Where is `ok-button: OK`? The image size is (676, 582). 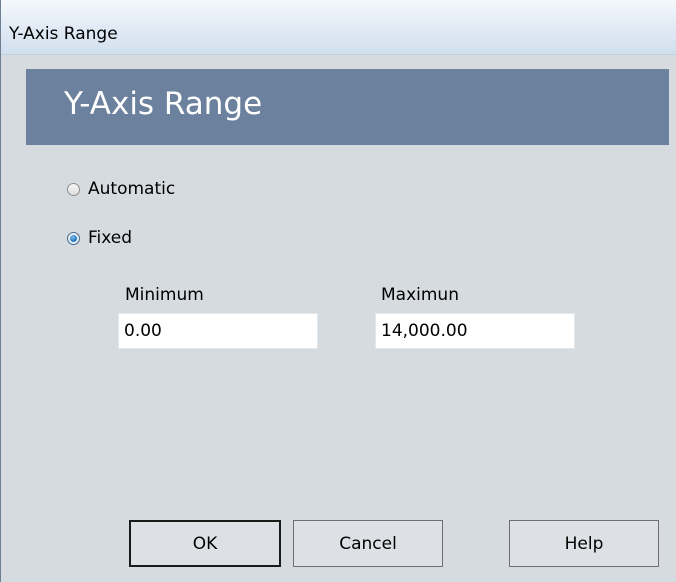
ok-button: OK is located at coordinates (205, 543).